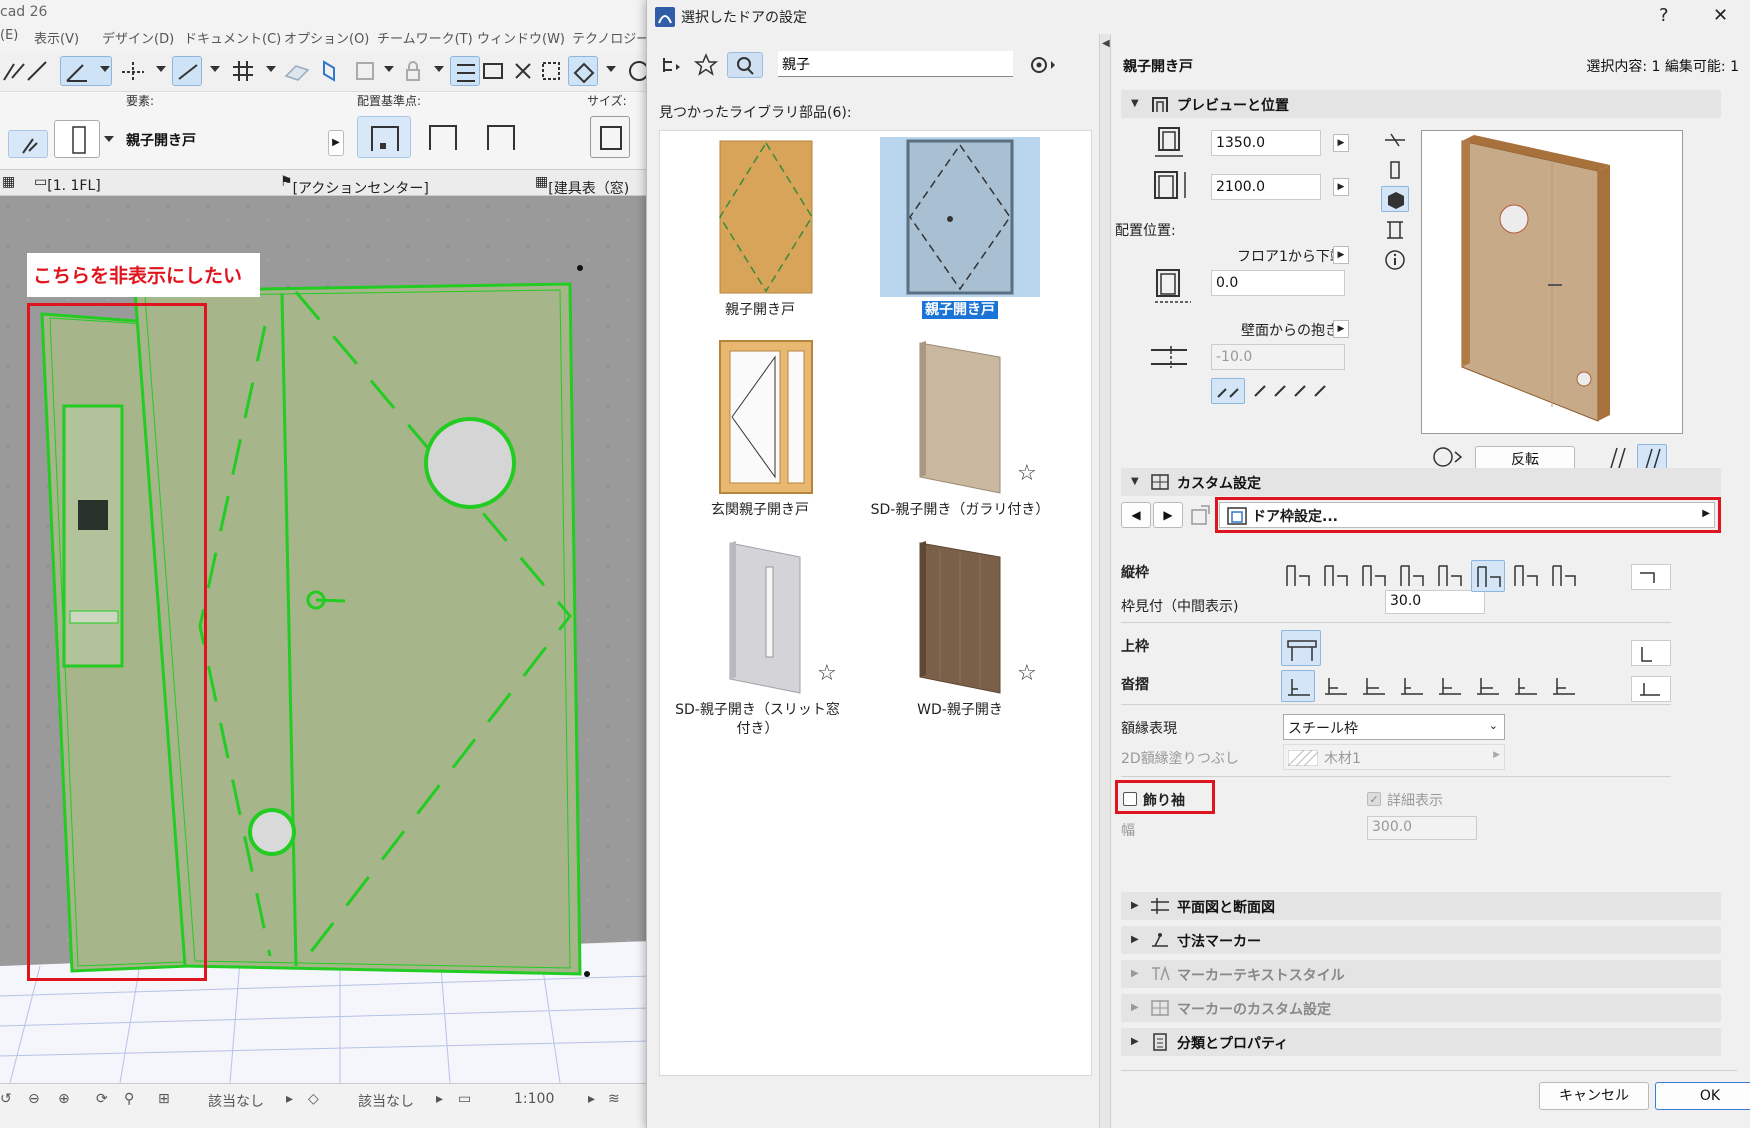 This screenshot has height=1128, width=1750. What do you see at coordinates (365, 71) in the screenshot?
I see `layer-icon` at bounding box center [365, 71].